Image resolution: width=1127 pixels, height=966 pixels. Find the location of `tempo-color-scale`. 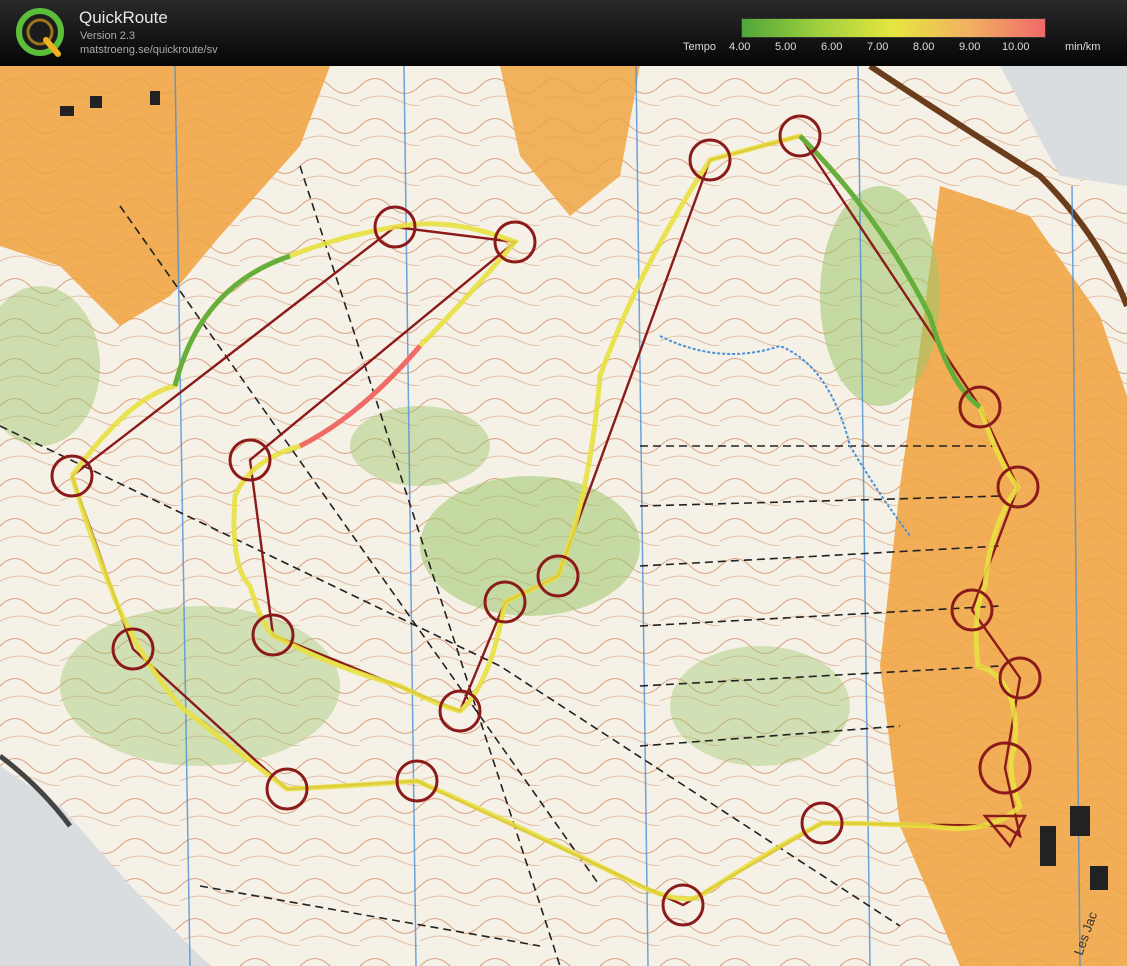

tempo-color-scale is located at coordinates (893, 28).